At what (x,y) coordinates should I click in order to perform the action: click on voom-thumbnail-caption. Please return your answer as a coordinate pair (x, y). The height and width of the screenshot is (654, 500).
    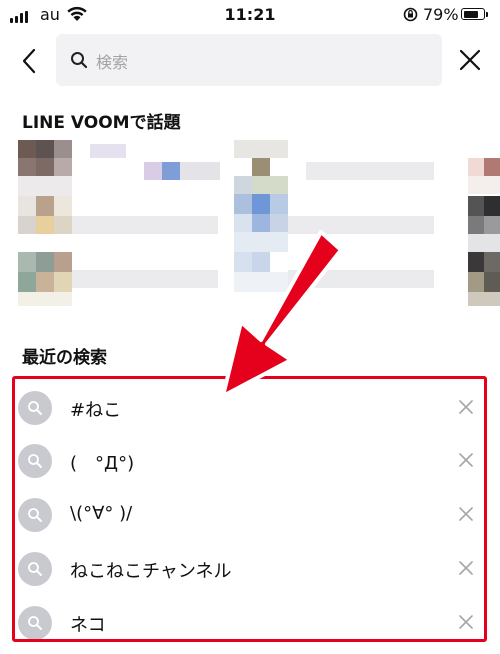
    Looking at the image, I should click on (147, 223).